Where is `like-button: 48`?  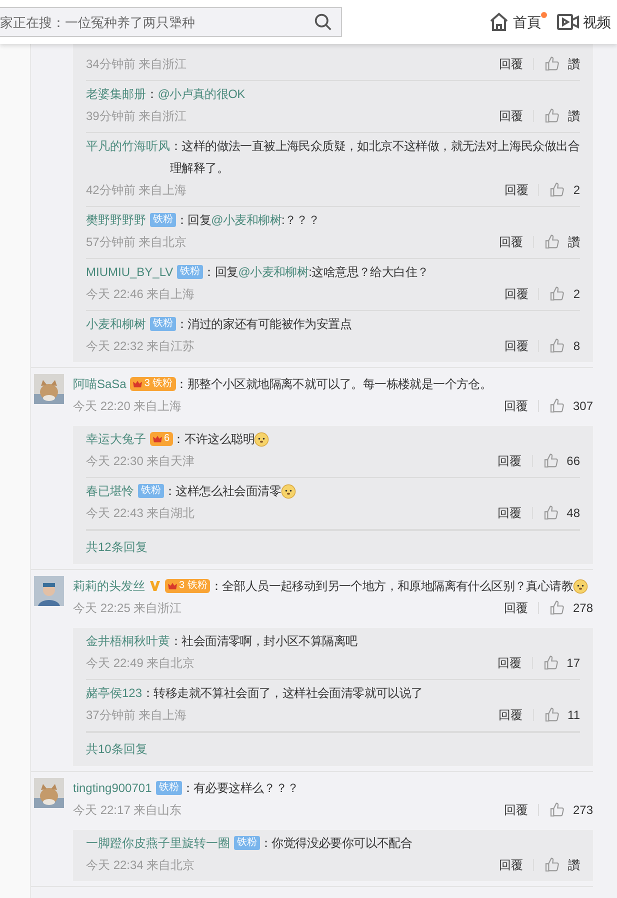 like-button: 48 is located at coordinates (561, 513).